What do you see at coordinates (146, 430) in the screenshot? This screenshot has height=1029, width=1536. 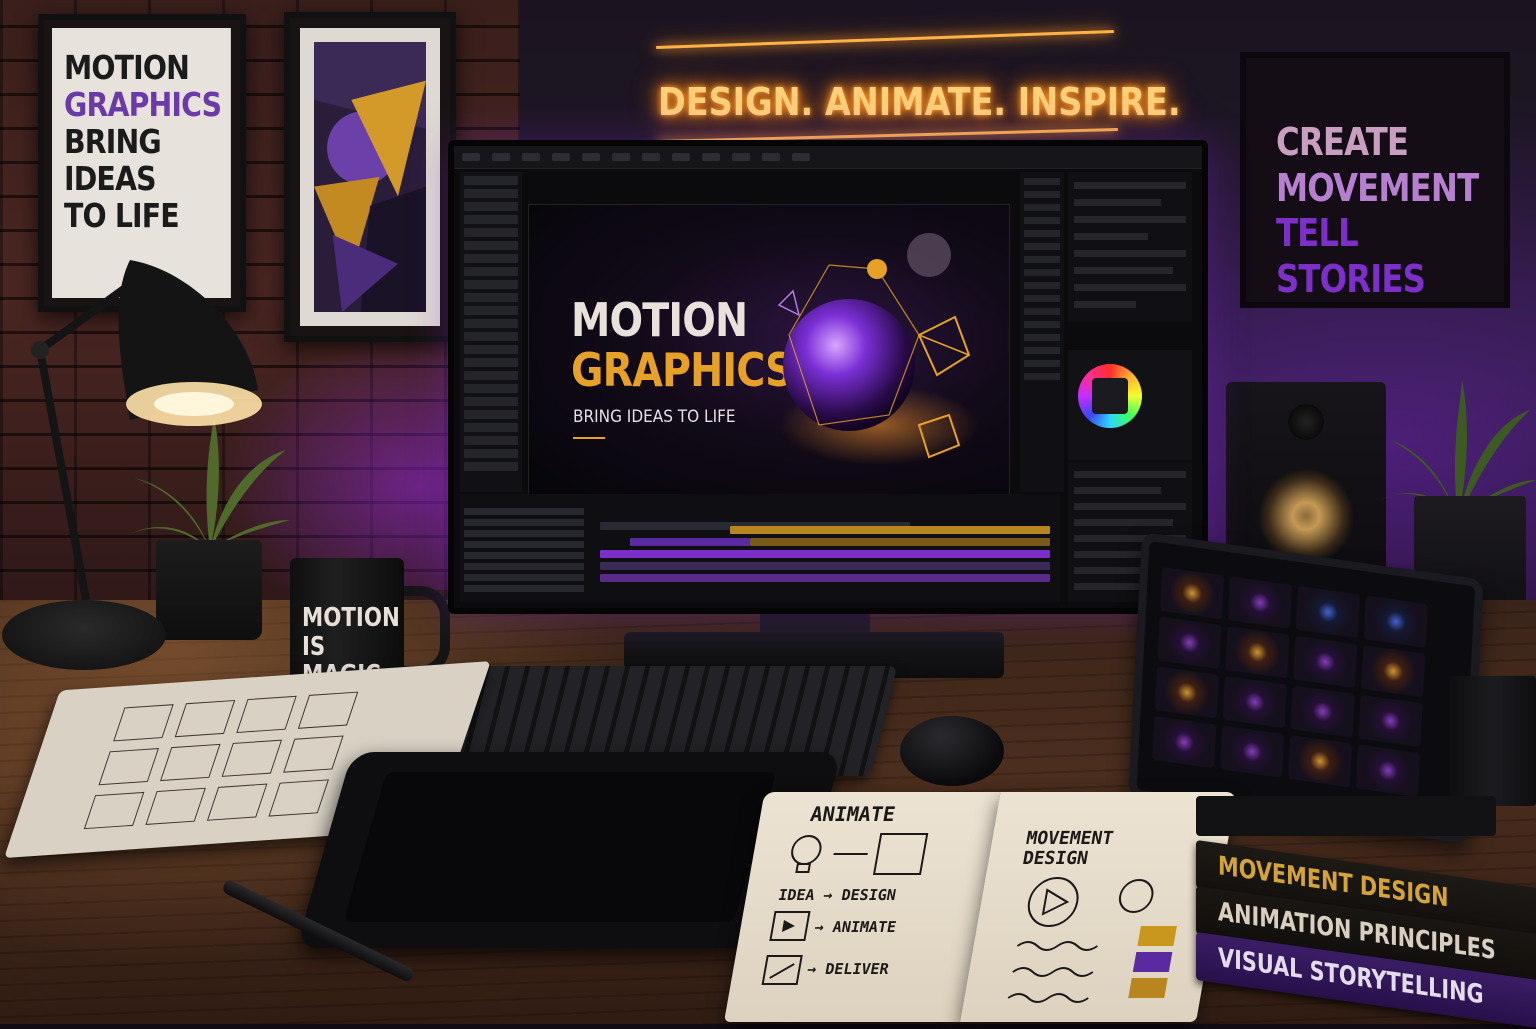 I see `desk-lamp` at bounding box center [146, 430].